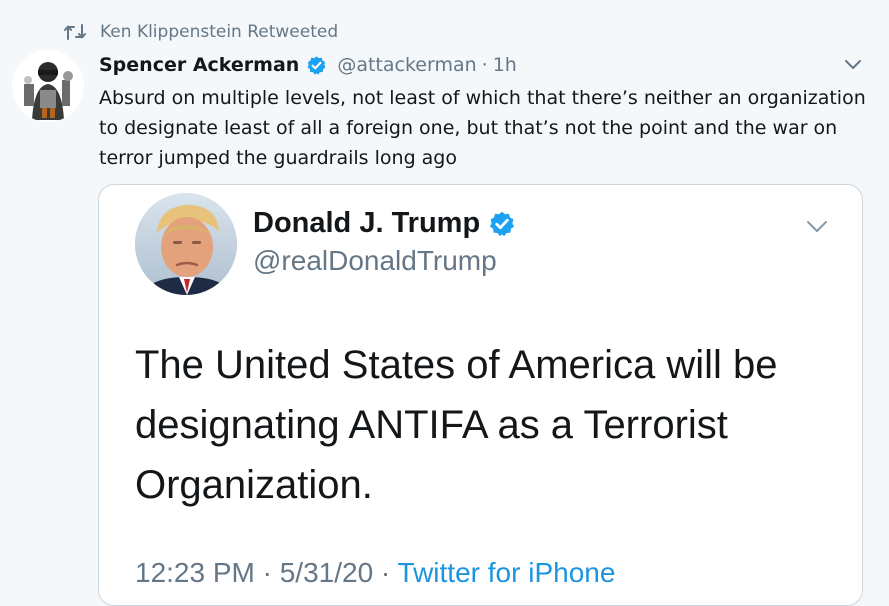  Describe the element at coordinates (48, 86) in the screenshot. I see `author-avatar` at that location.